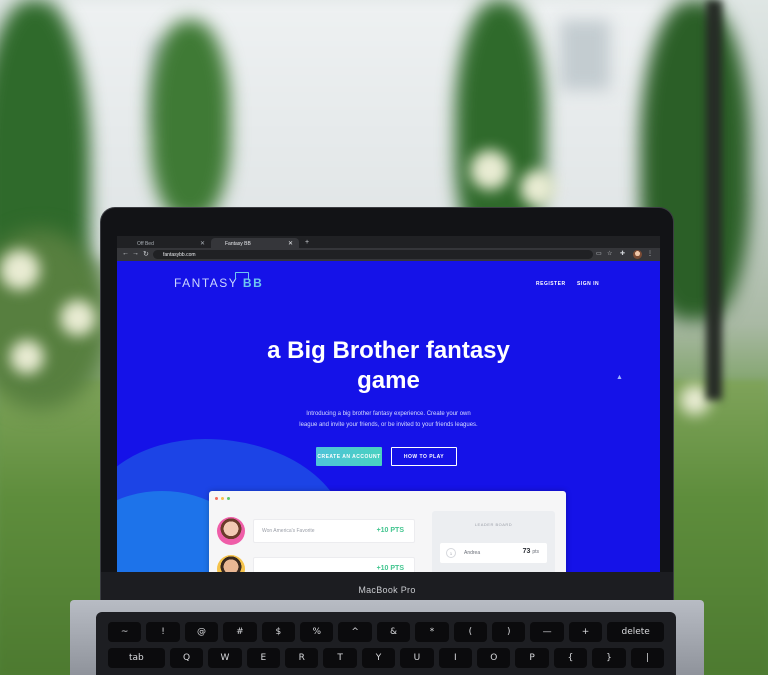  I want to click on key: ~, so click(125, 632).